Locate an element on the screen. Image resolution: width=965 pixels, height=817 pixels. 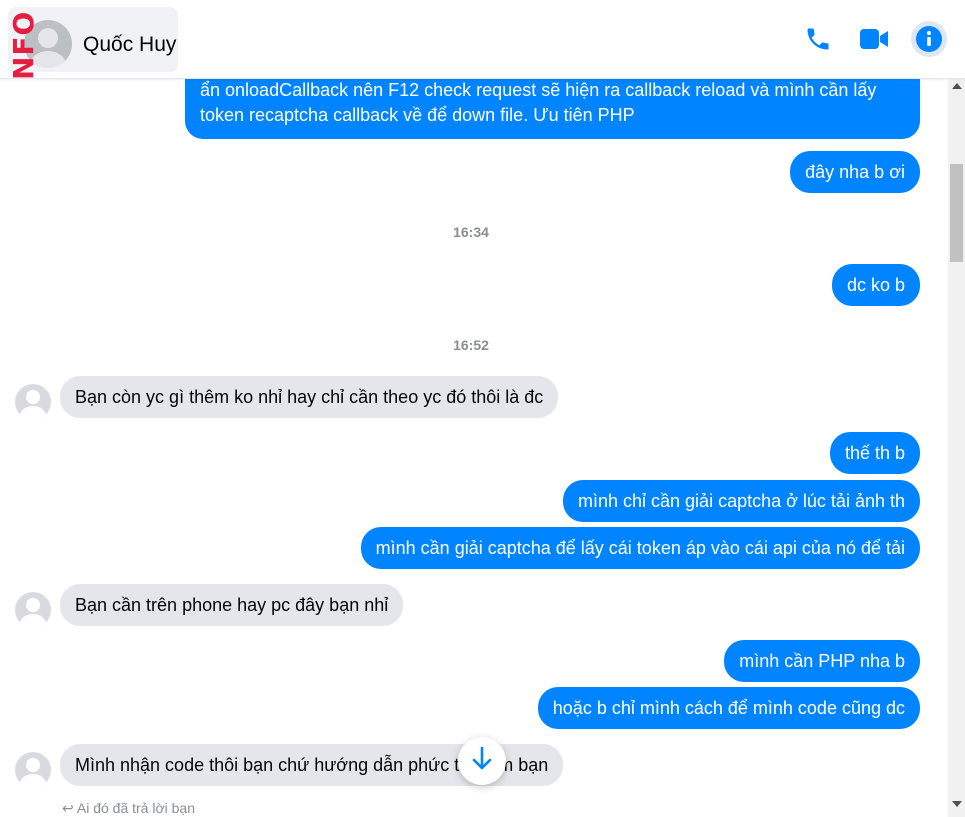
timestamp: 16:34 is located at coordinates (471, 232).